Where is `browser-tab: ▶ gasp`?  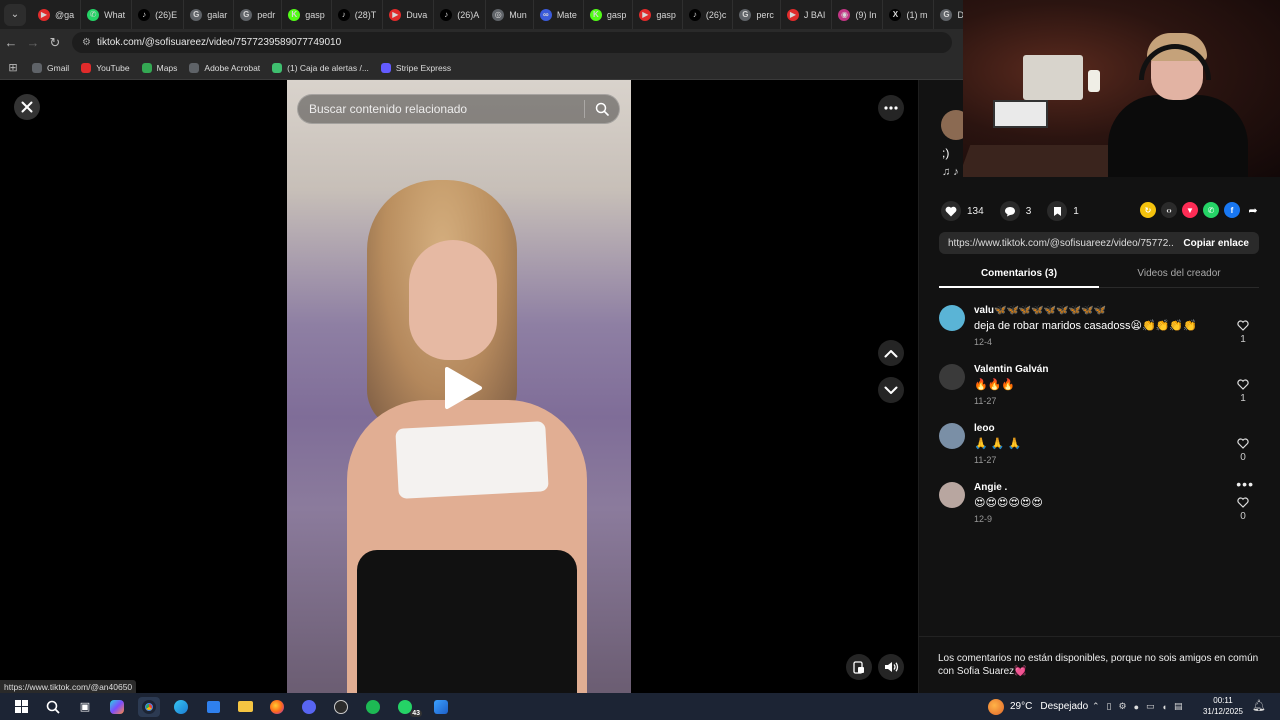
browser-tab: ▶ gasp is located at coordinates (658, 14).